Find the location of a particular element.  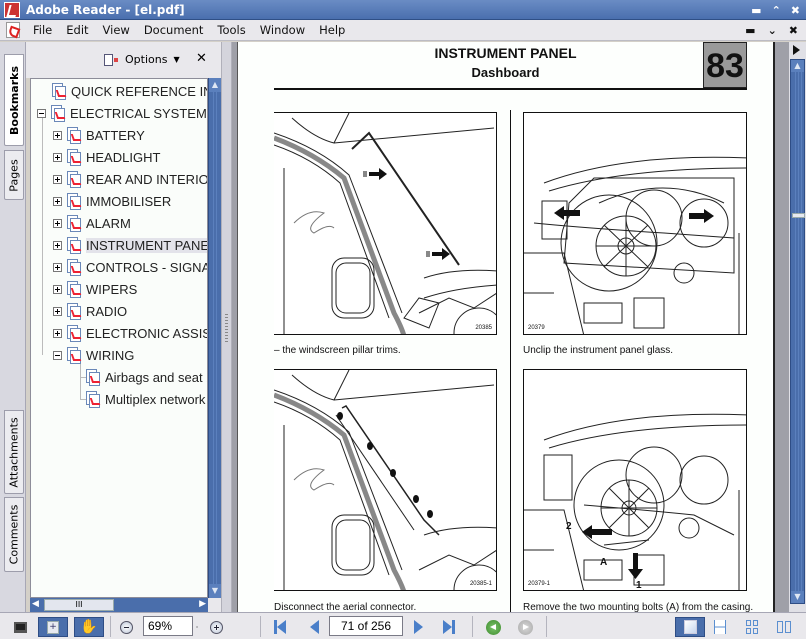

next-view-button is located at coordinates (525, 627).